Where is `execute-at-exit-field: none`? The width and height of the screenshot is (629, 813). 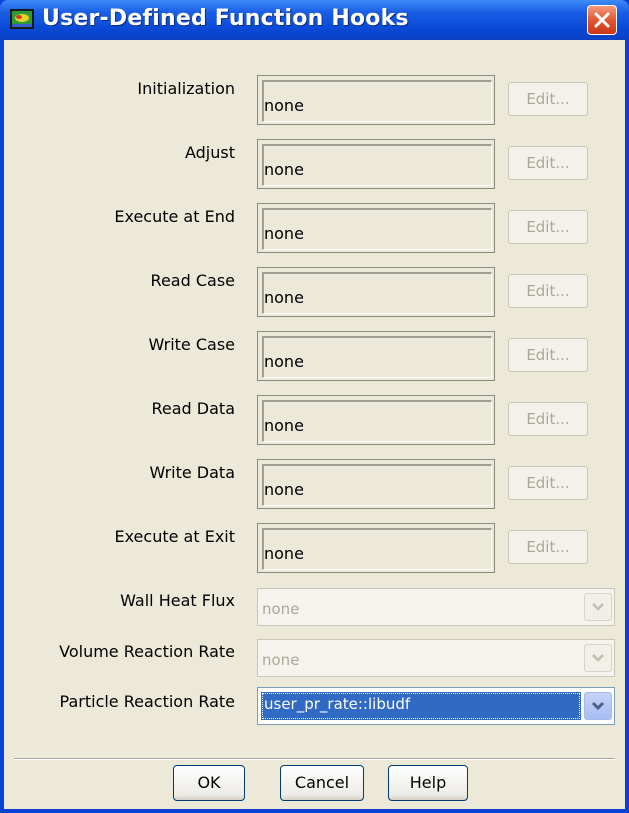 execute-at-exit-field: none is located at coordinates (376, 548).